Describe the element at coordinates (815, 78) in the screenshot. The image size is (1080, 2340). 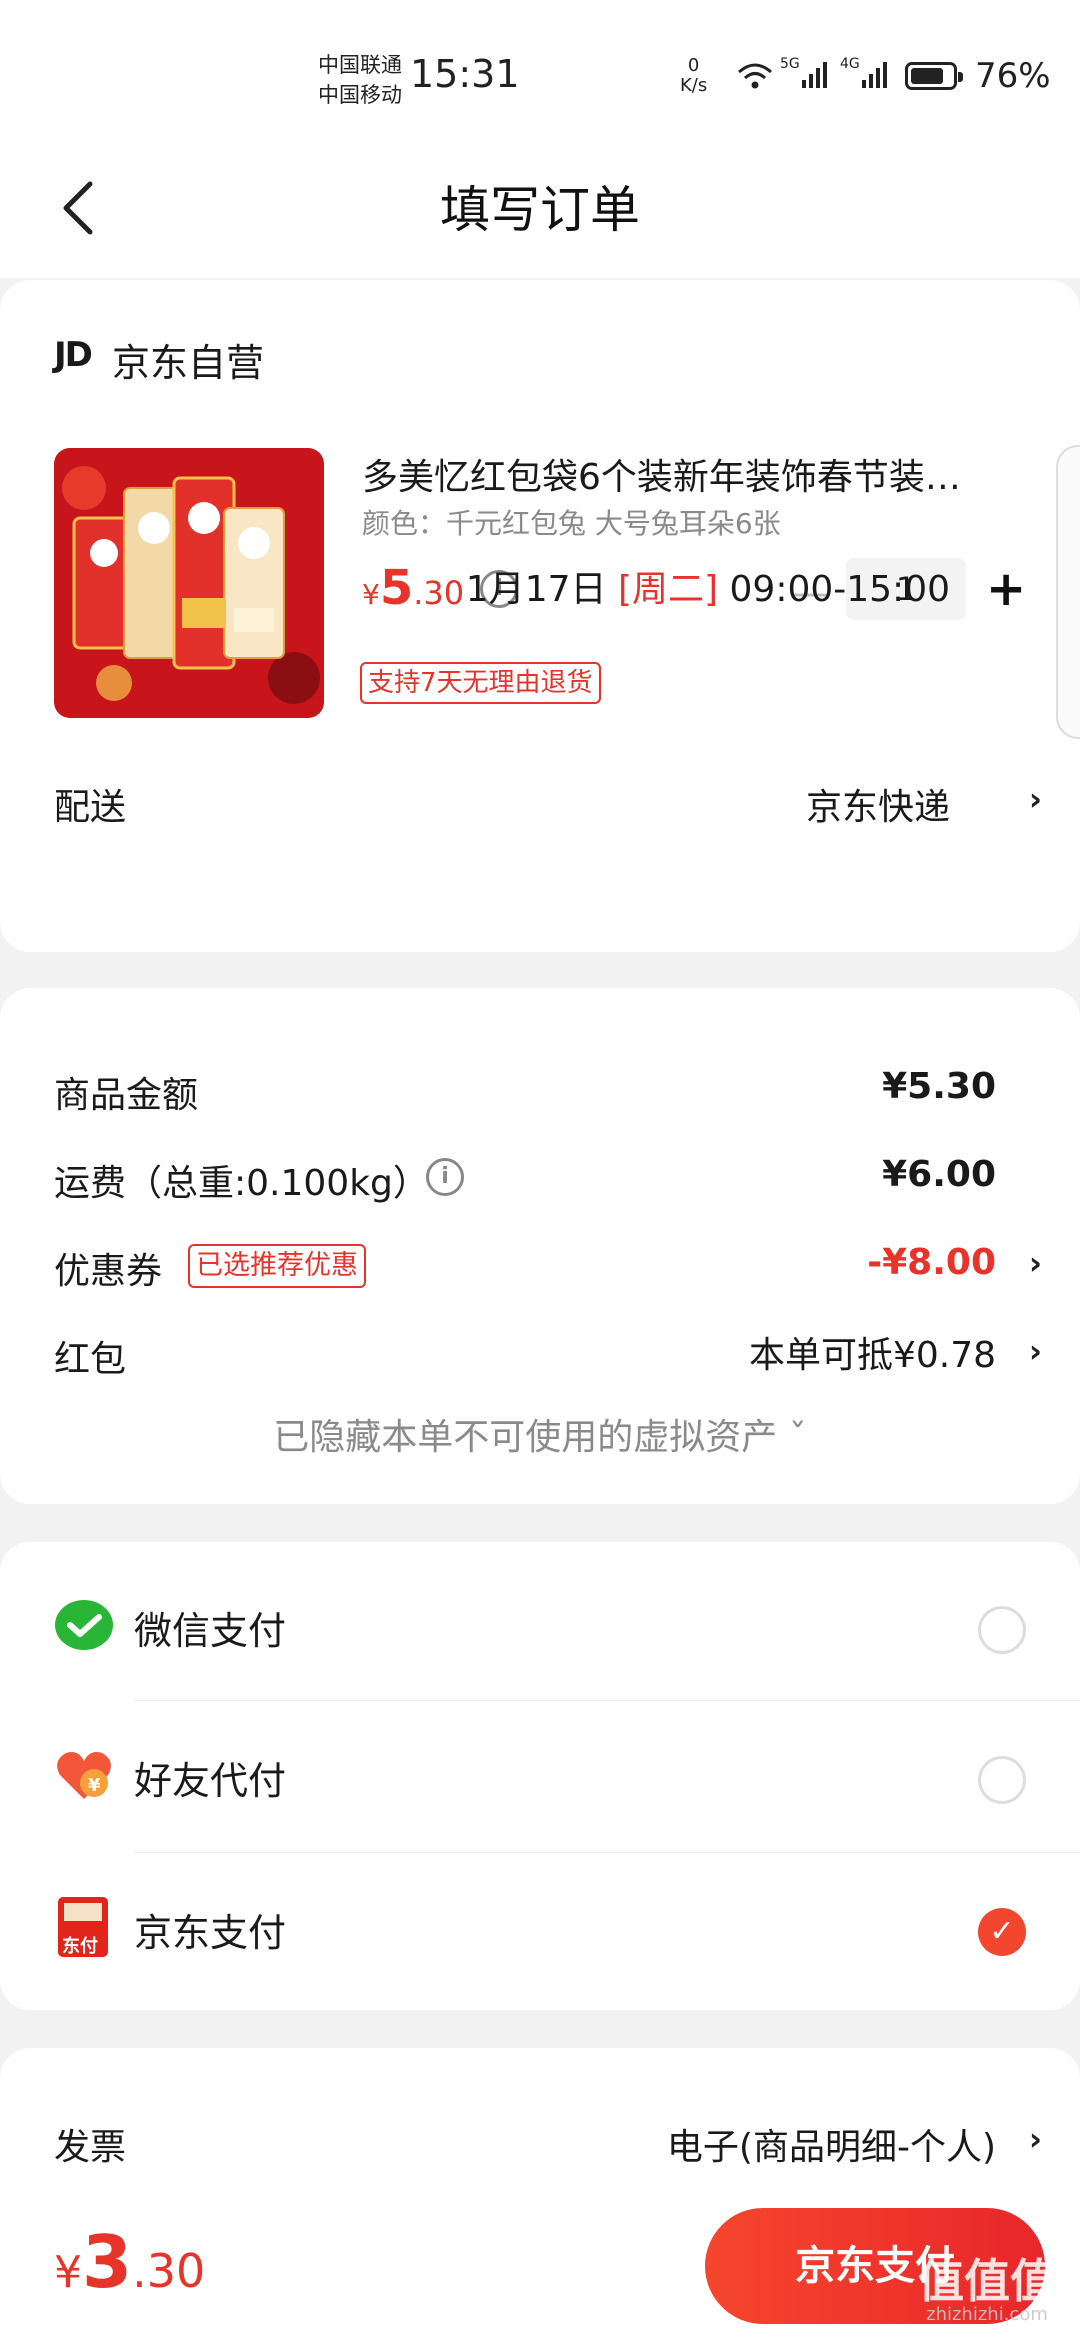
I see `signal-bars-icon` at that location.